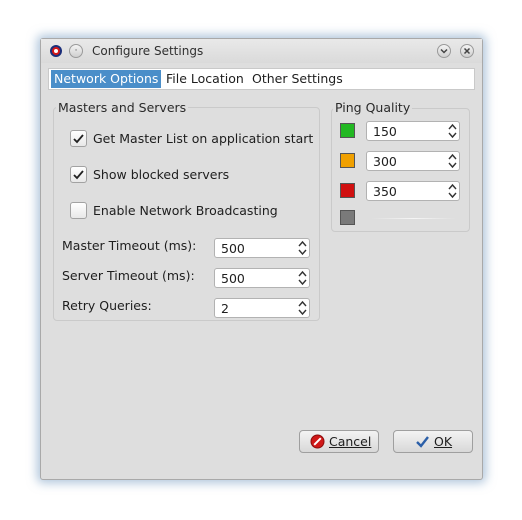  What do you see at coordinates (161, 174) in the screenshot?
I see `show-blocked-servers-label: Show blocked servers` at bounding box center [161, 174].